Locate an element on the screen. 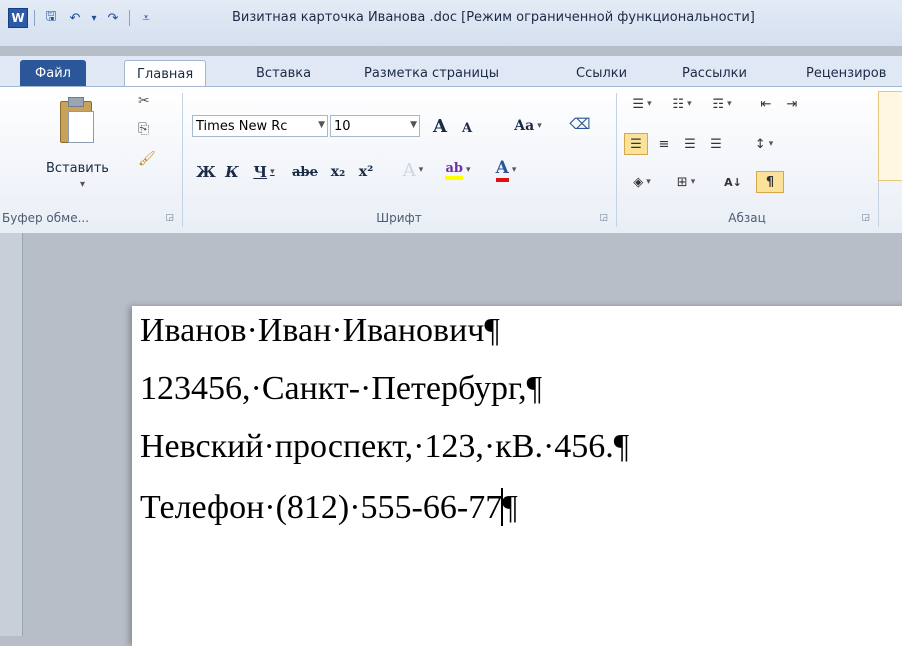 Image resolution: width=902 pixels, height=646 pixels. text-effects-button: A ▾ is located at coordinates (413, 170).